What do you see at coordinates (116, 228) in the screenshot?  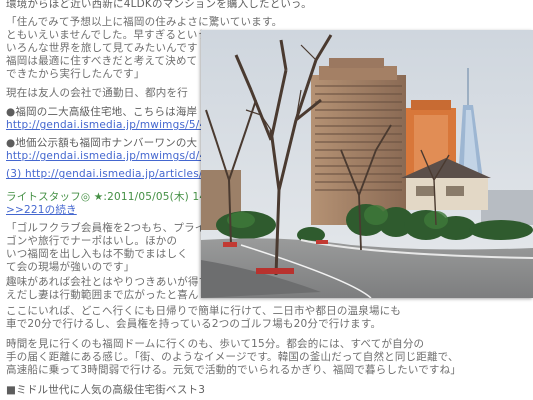 I see `article-line: 「ゴルフクラブ会員権を2つもち、プライベー` at bounding box center [116, 228].